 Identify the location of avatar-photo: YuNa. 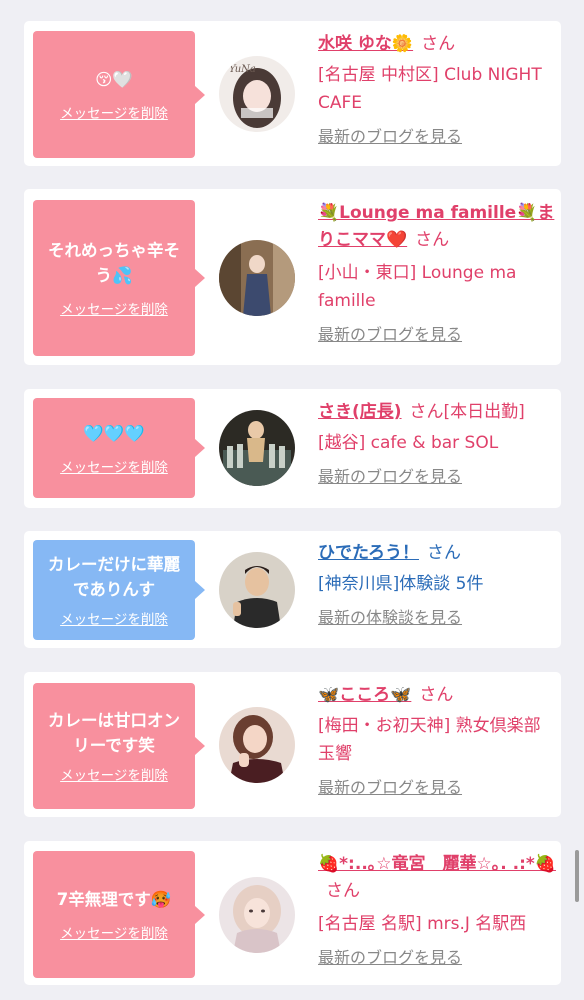
(257, 94).